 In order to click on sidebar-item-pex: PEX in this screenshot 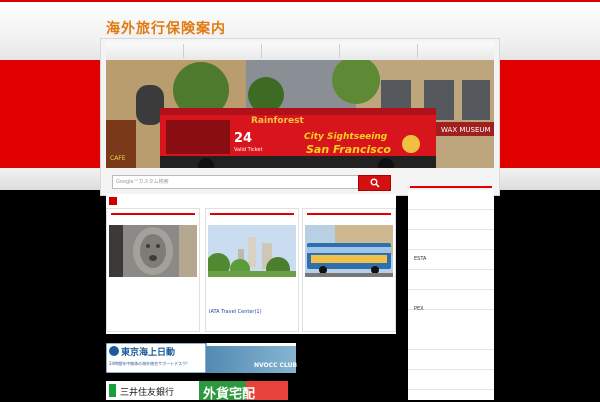, I will do `click(451, 307)`.